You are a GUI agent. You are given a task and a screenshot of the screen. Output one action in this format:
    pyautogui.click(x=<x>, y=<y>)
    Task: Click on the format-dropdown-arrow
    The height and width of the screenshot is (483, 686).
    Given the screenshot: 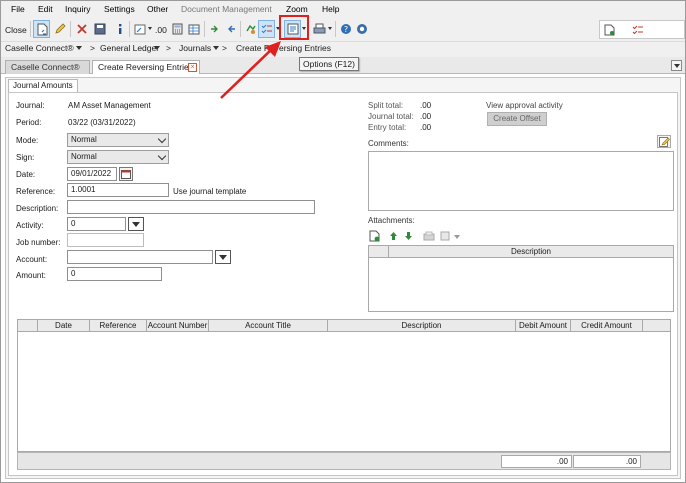 What is the action you would take?
    pyautogui.click(x=150, y=28)
    